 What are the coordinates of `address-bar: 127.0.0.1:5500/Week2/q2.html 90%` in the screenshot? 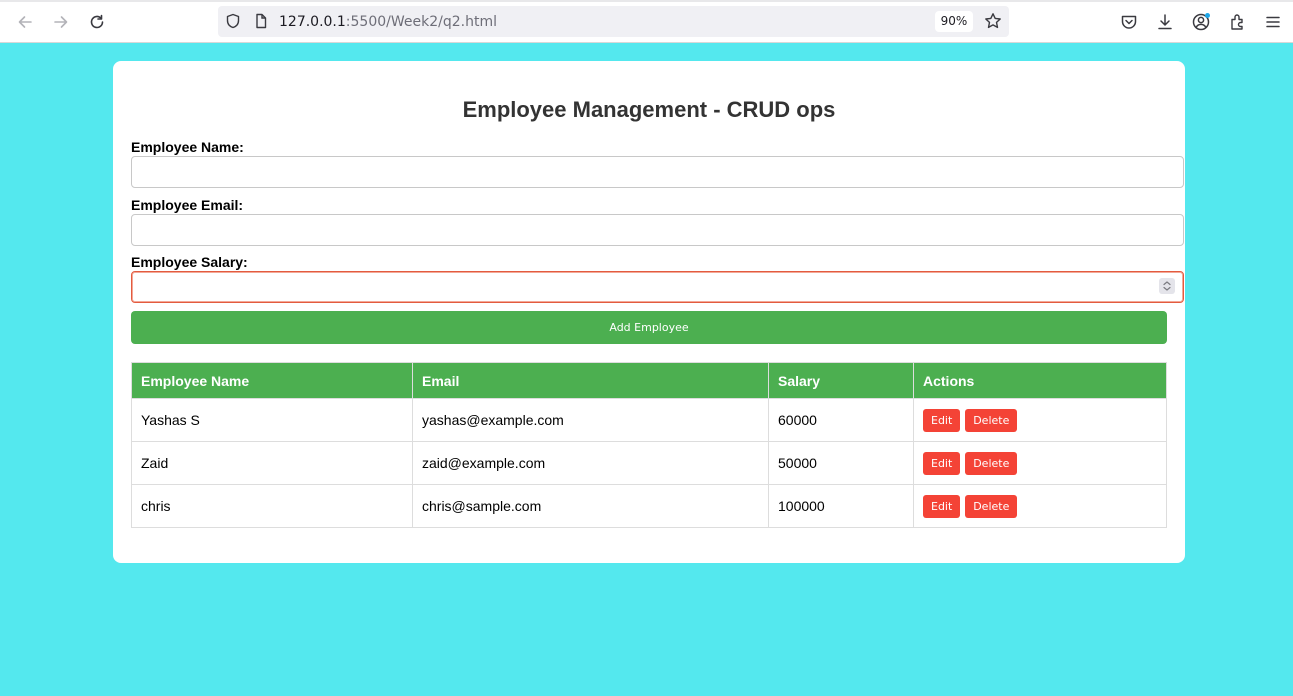 It's located at (613, 21).